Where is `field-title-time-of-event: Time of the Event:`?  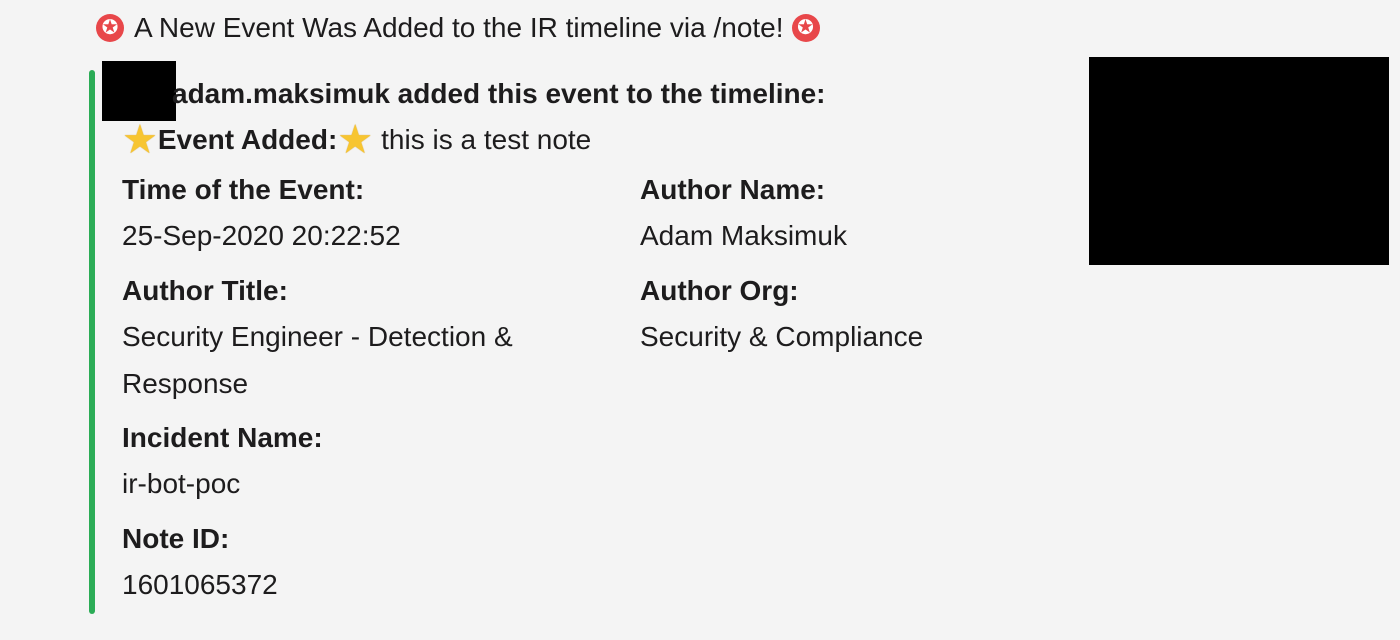
field-title-time-of-event: Time of the Event: is located at coordinates (243, 189).